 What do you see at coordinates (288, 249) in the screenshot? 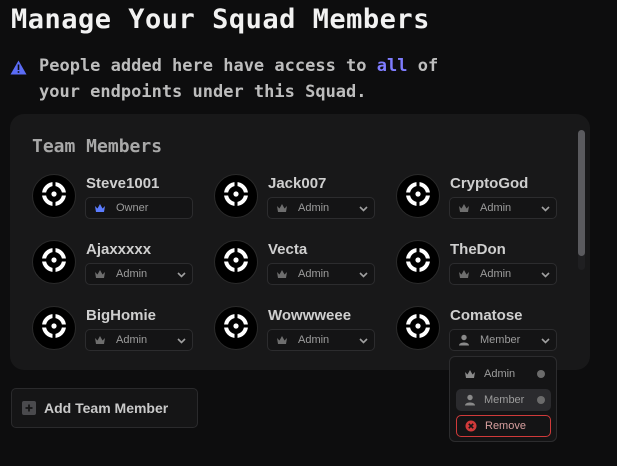
I see `member-name: Vecta` at bounding box center [288, 249].